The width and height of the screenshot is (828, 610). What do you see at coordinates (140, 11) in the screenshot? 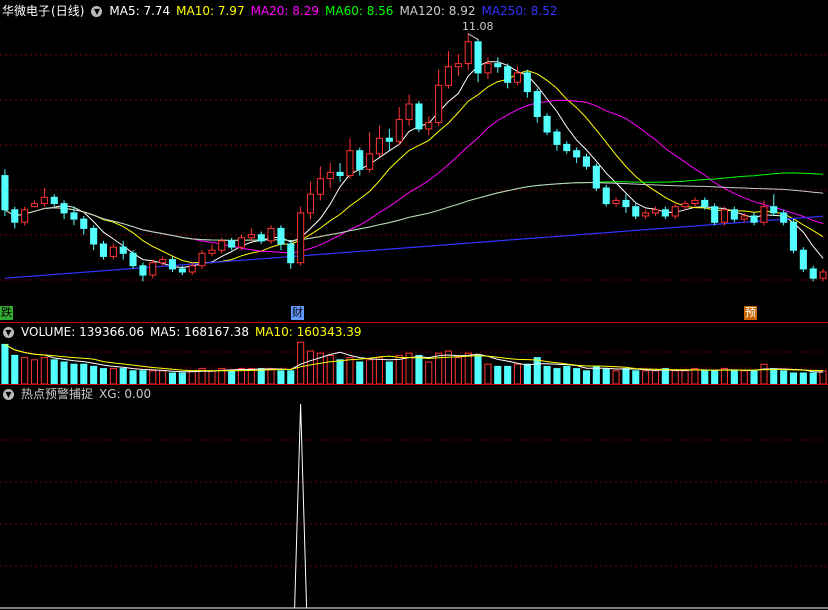
I see `ma5-label: MA5: 7.74` at bounding box center [140, 11].